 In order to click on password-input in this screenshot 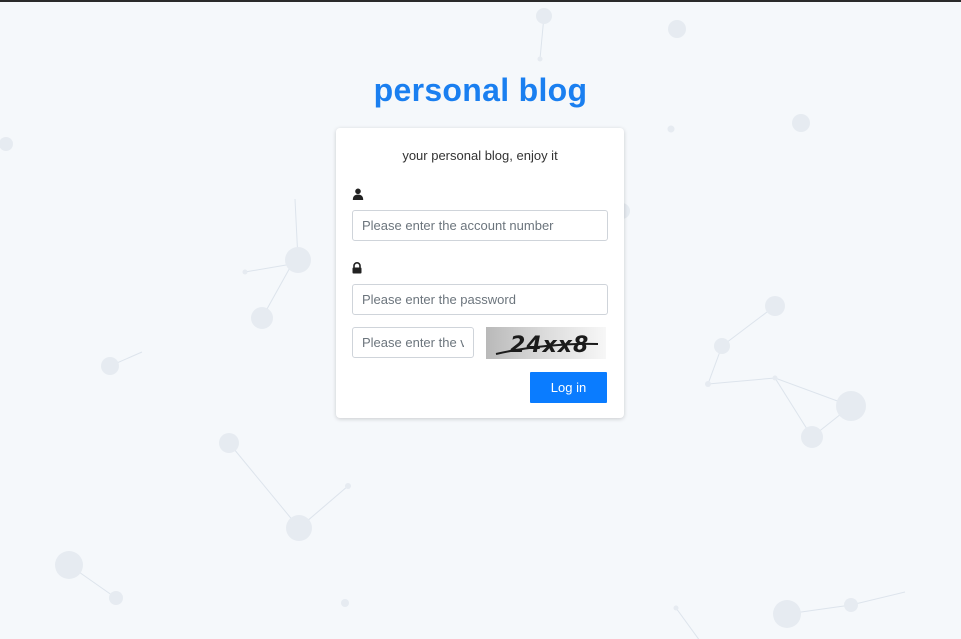, I will do `click(480, 299)`.